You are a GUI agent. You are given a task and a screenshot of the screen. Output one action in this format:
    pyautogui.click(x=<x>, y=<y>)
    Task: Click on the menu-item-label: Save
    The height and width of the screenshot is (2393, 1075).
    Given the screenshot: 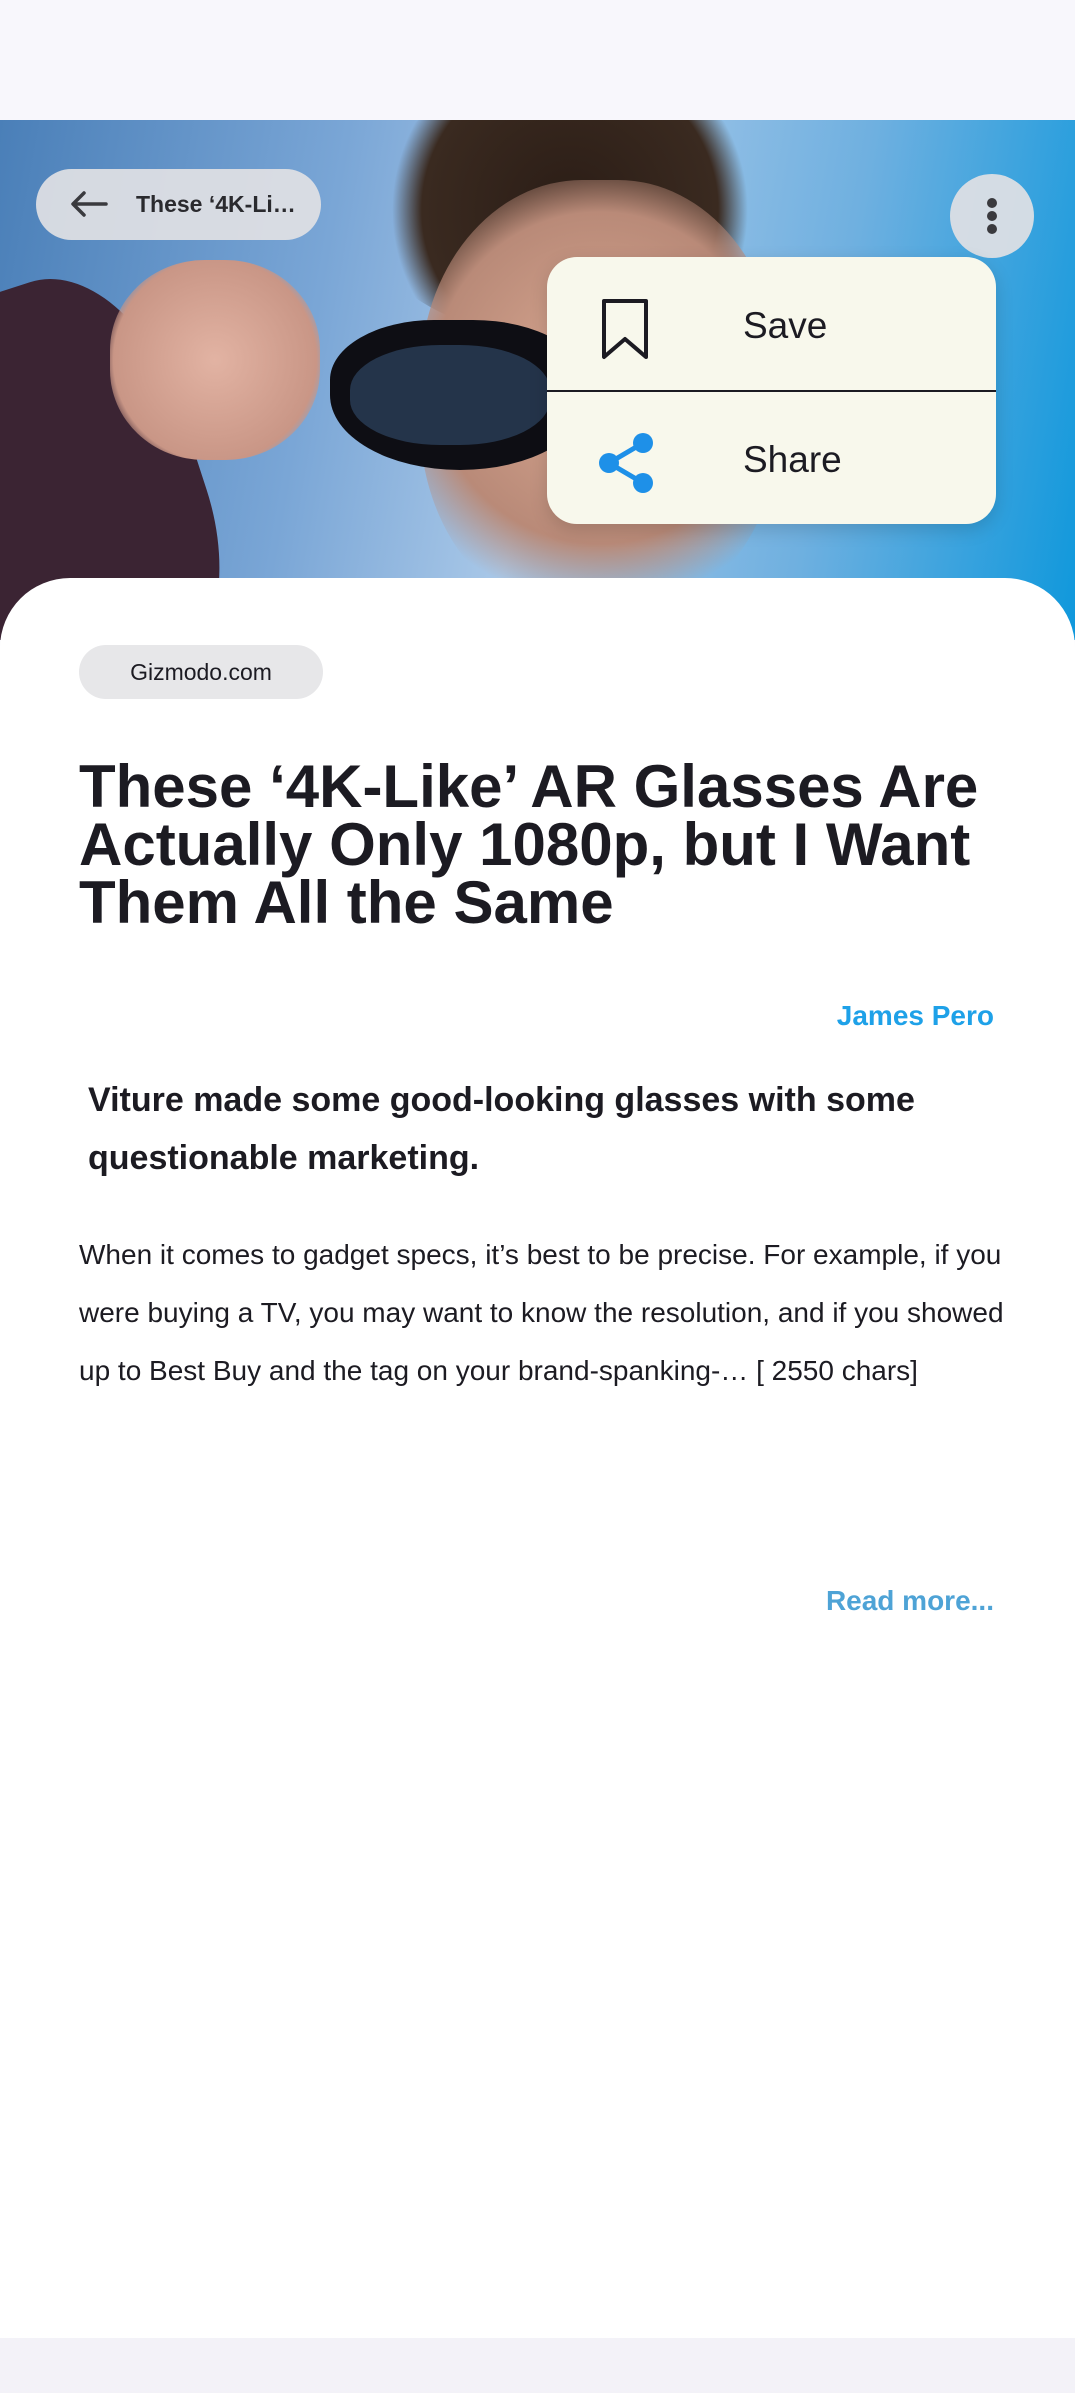 What is the action you would take?
    pyautogui.click(x=785, y=325)
    